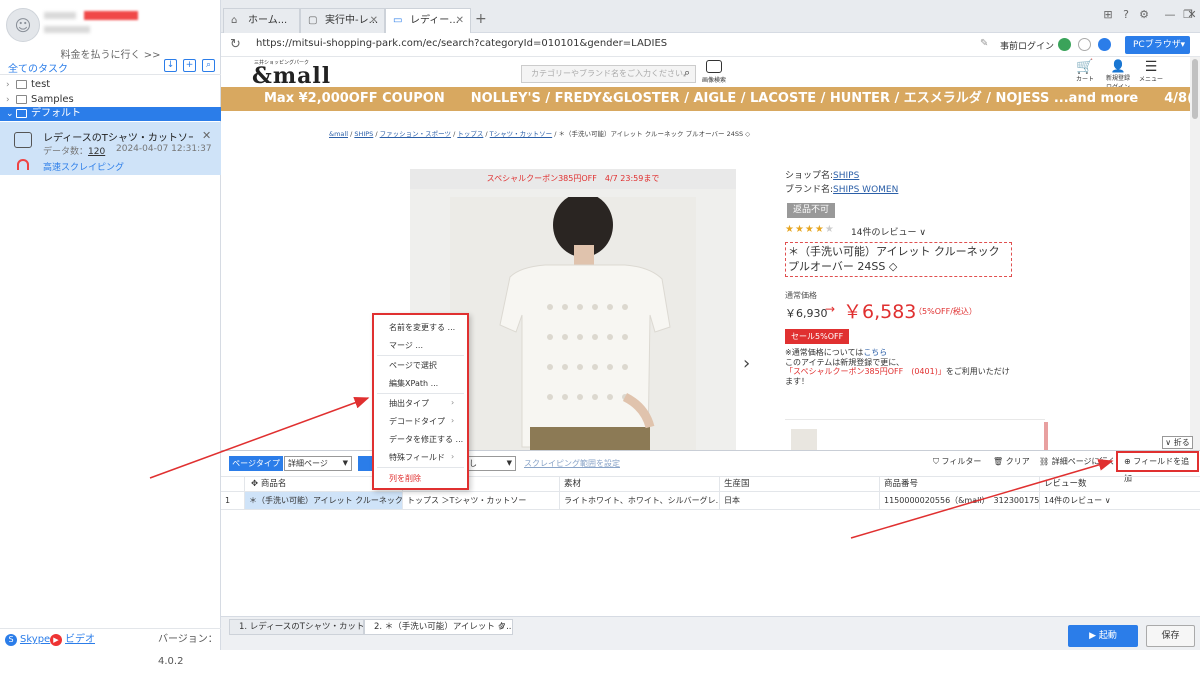 This screenshot has width=1200, height=673. Describe the element at coordinates (342, 20) in the screenshot. I see `tab-running: ▢ 実行中-レ... ✕` at that location.